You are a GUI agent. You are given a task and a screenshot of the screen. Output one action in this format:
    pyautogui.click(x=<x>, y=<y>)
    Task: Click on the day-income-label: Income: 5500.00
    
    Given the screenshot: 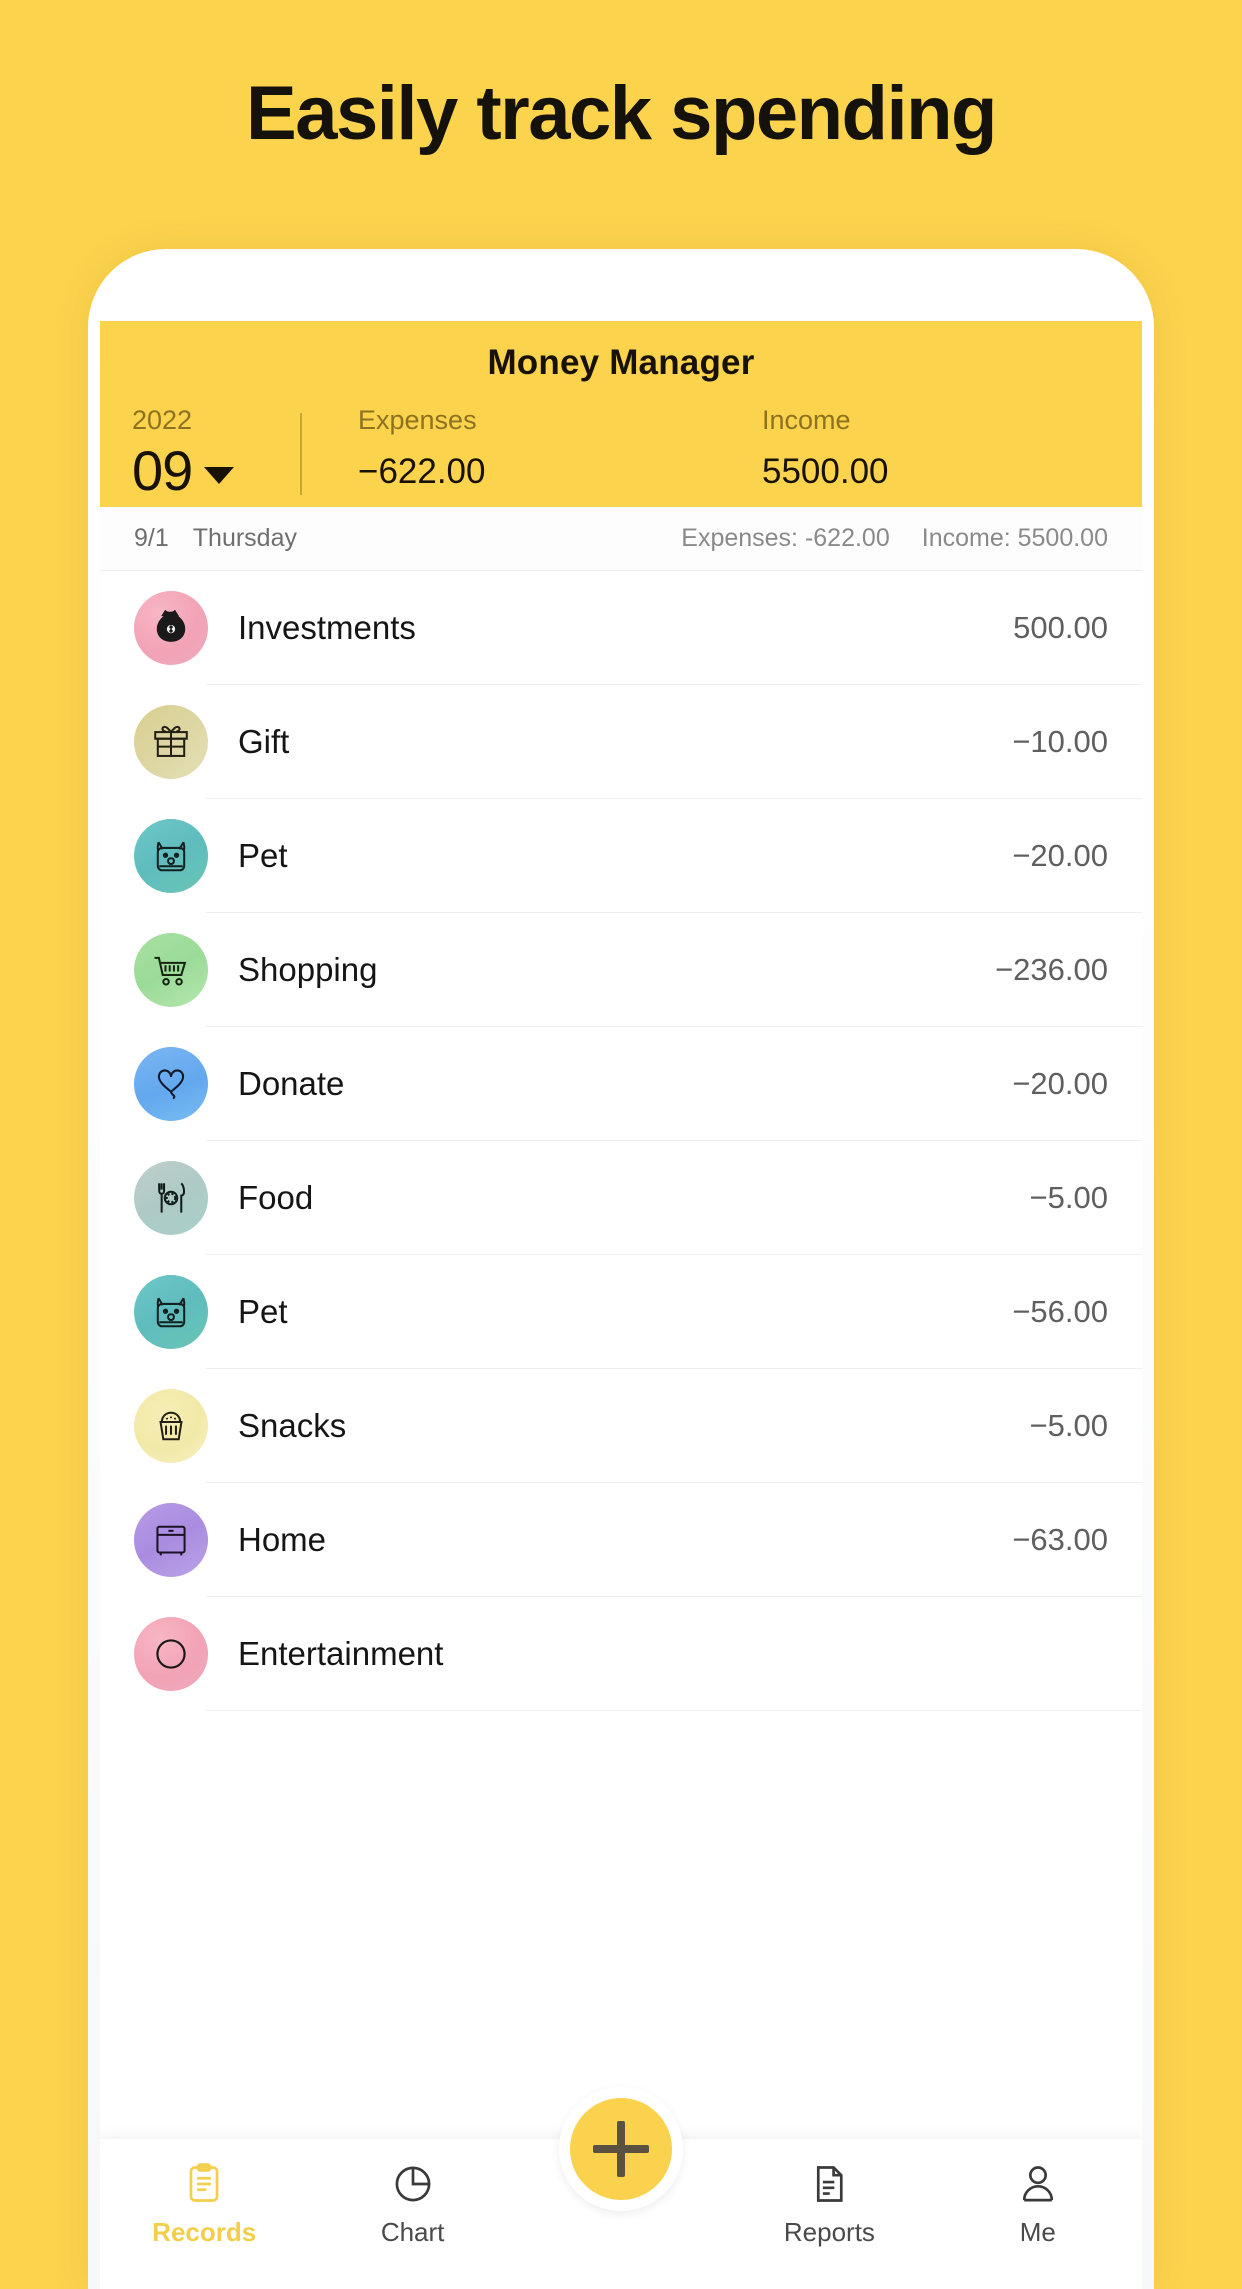 What is the action you would take?
    pyautogui.click(x=1014, y=538)
    